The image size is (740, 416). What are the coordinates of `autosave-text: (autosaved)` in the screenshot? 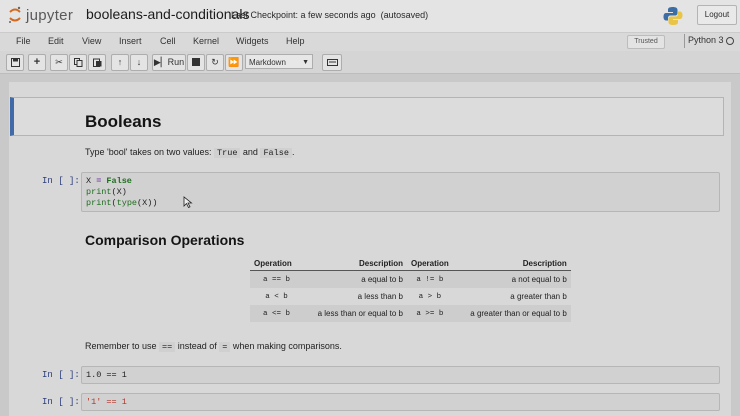 It's located at (404, 15).